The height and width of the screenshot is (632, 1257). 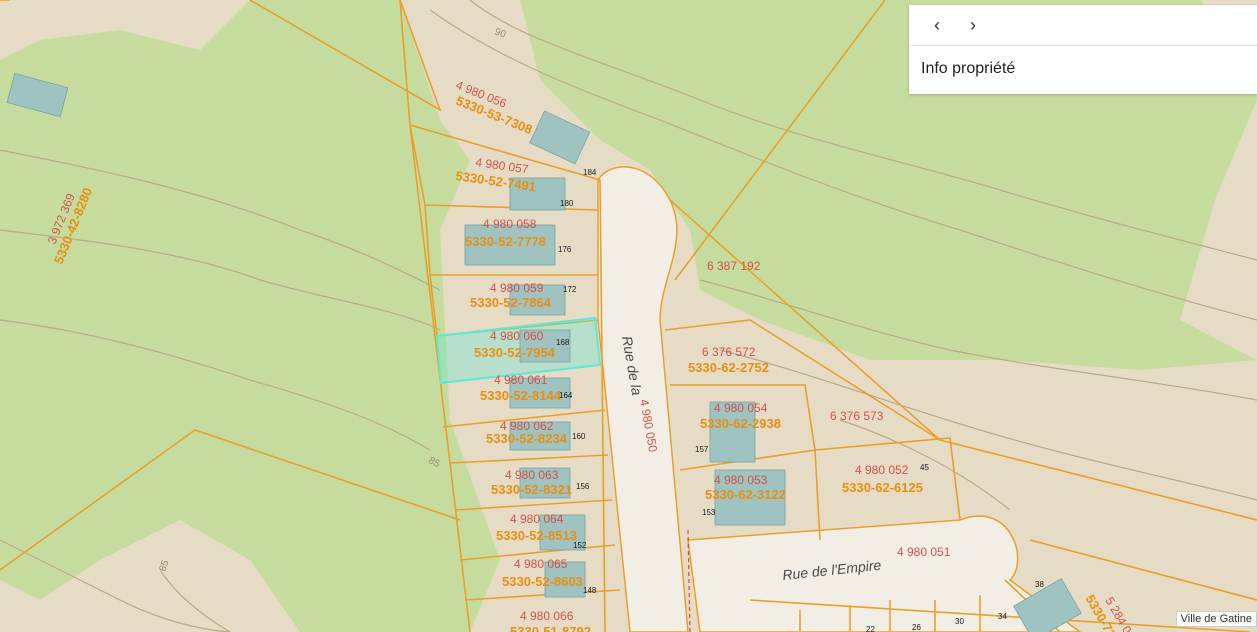 What do you see at coordinates (517, 288) in the screenshot?
I see `lot-number: 4 980 059` at bounding box center [517, 288].